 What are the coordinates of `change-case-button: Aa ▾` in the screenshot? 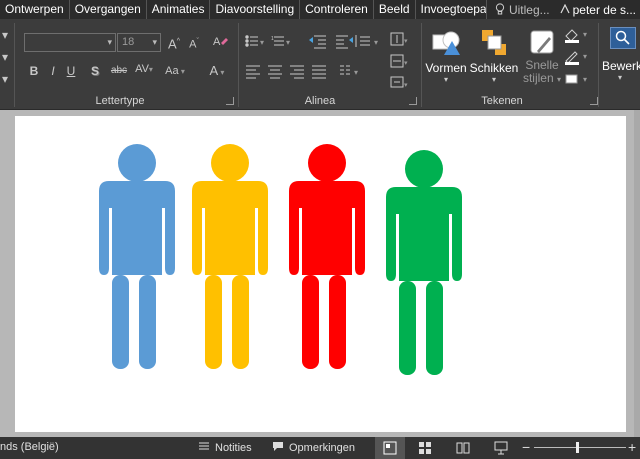 It's located at (175, 71).